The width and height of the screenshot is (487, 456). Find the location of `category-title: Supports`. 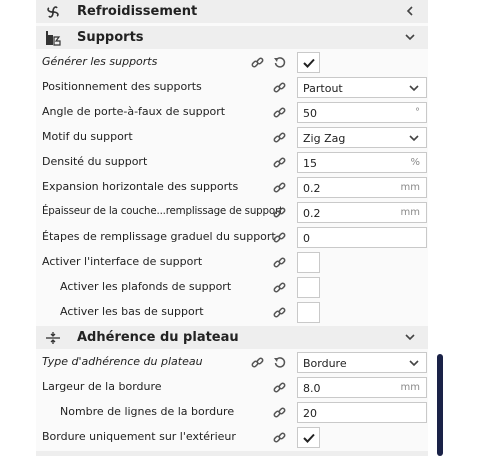

category-title: Supports is located at coordinates (110, 37).